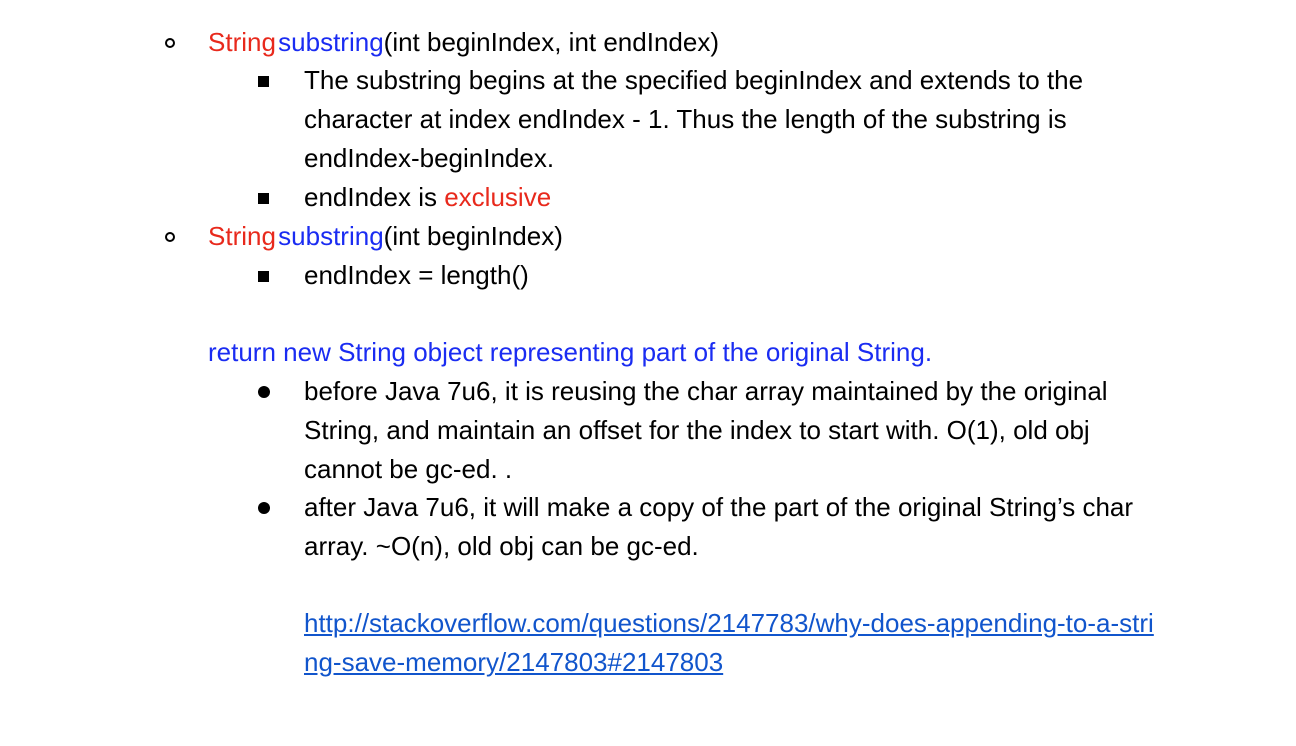 The width and height of the screenshot is (1296, 746). I want to click on exclusive-note: endIndex is exclusive, so click(427, 197).